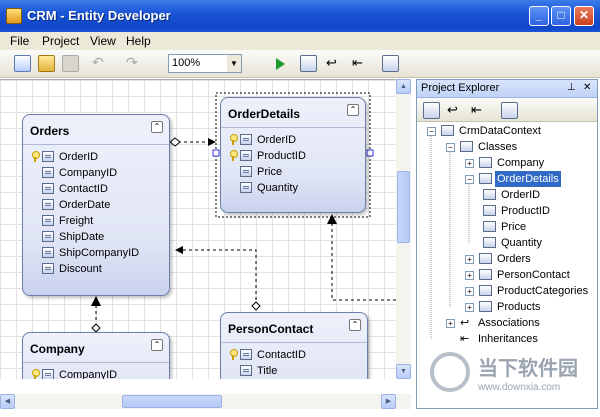 This screenshot has width=600, height=417. I want to click on title-bar: CRM - Entity Developer _ □ ✕, so click(300, 16).